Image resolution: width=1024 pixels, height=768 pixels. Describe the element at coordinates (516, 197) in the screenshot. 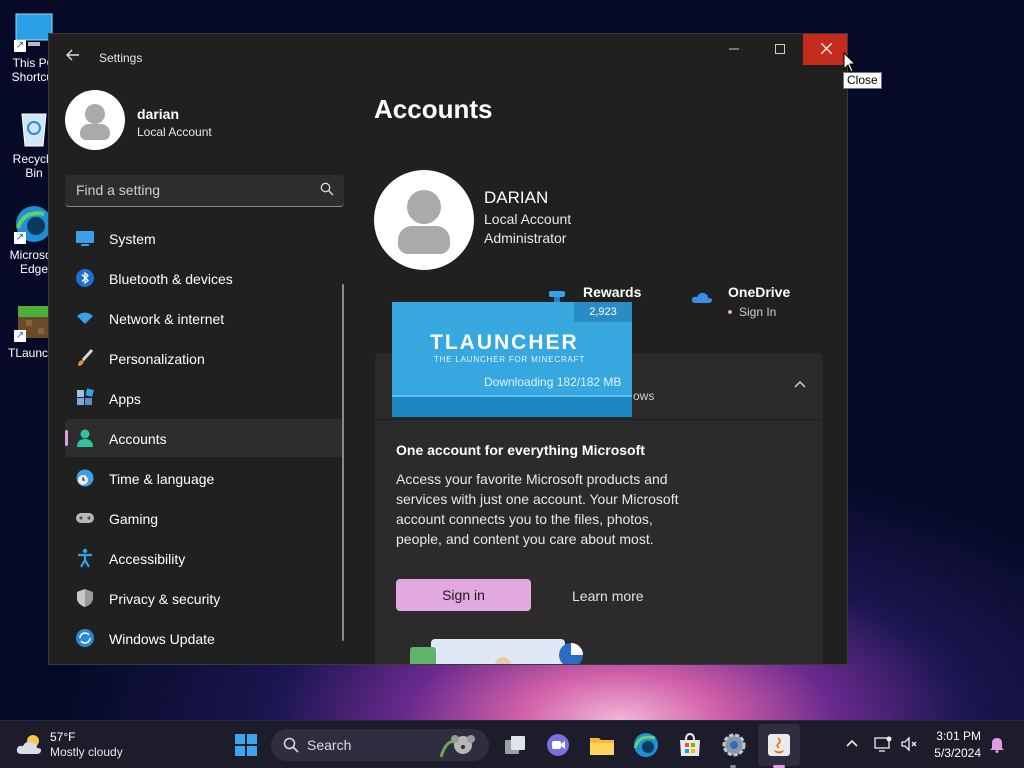

I see `user-name: DARIAN` at that location.